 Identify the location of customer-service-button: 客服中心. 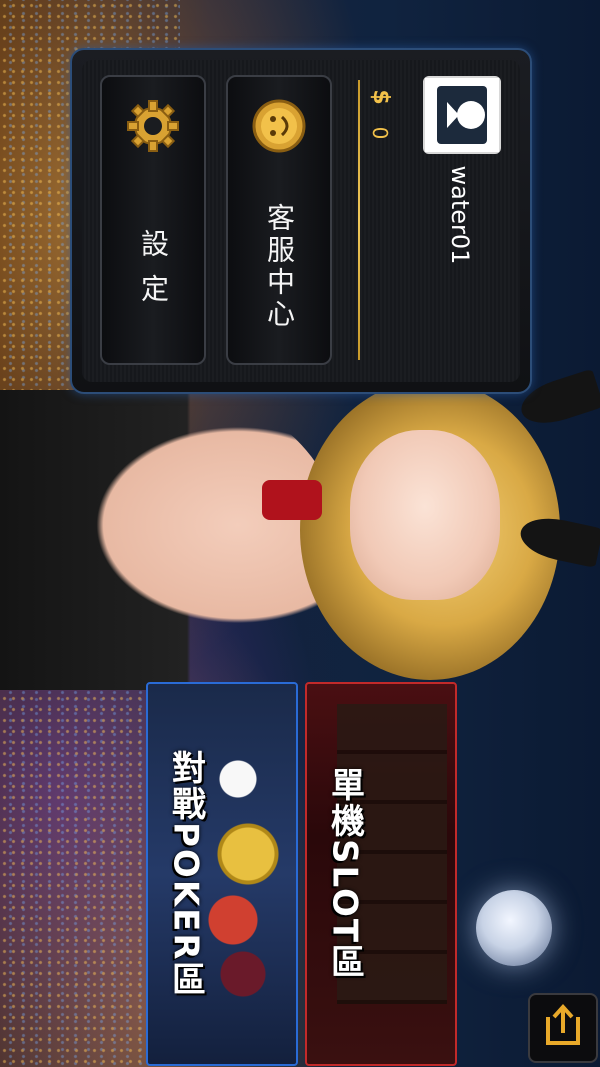
(279, 220).